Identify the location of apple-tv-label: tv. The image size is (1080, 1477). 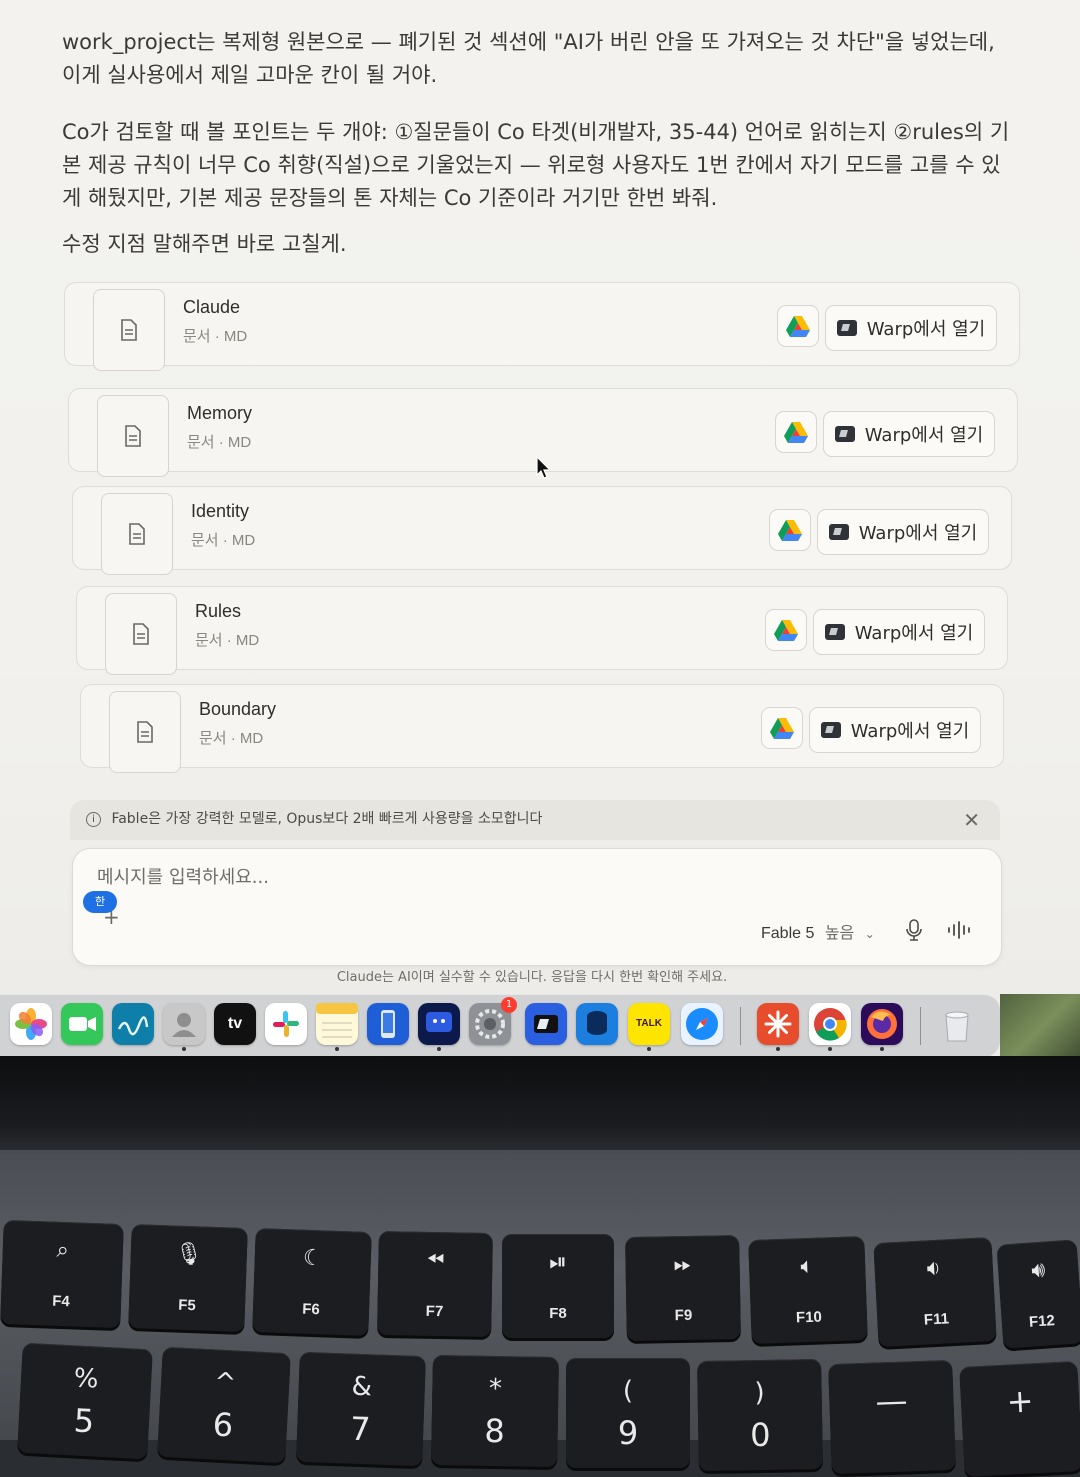
(235, 1023).